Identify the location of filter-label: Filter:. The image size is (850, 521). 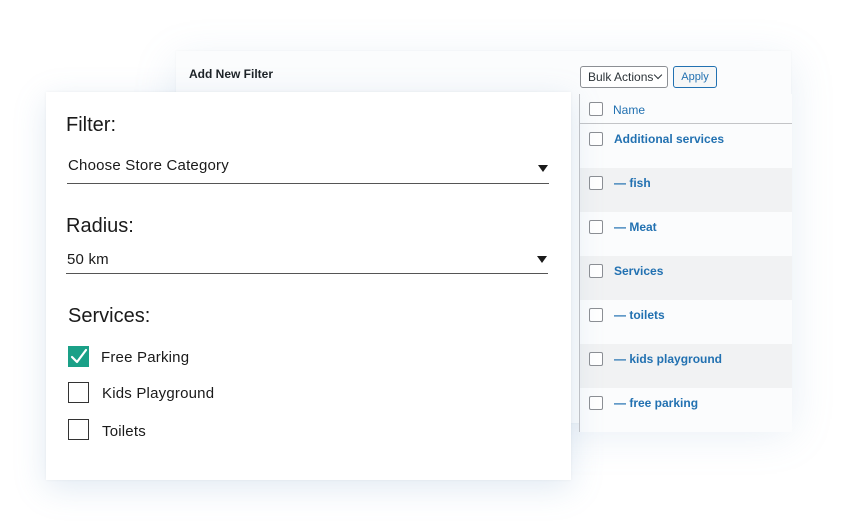
(91, 125).